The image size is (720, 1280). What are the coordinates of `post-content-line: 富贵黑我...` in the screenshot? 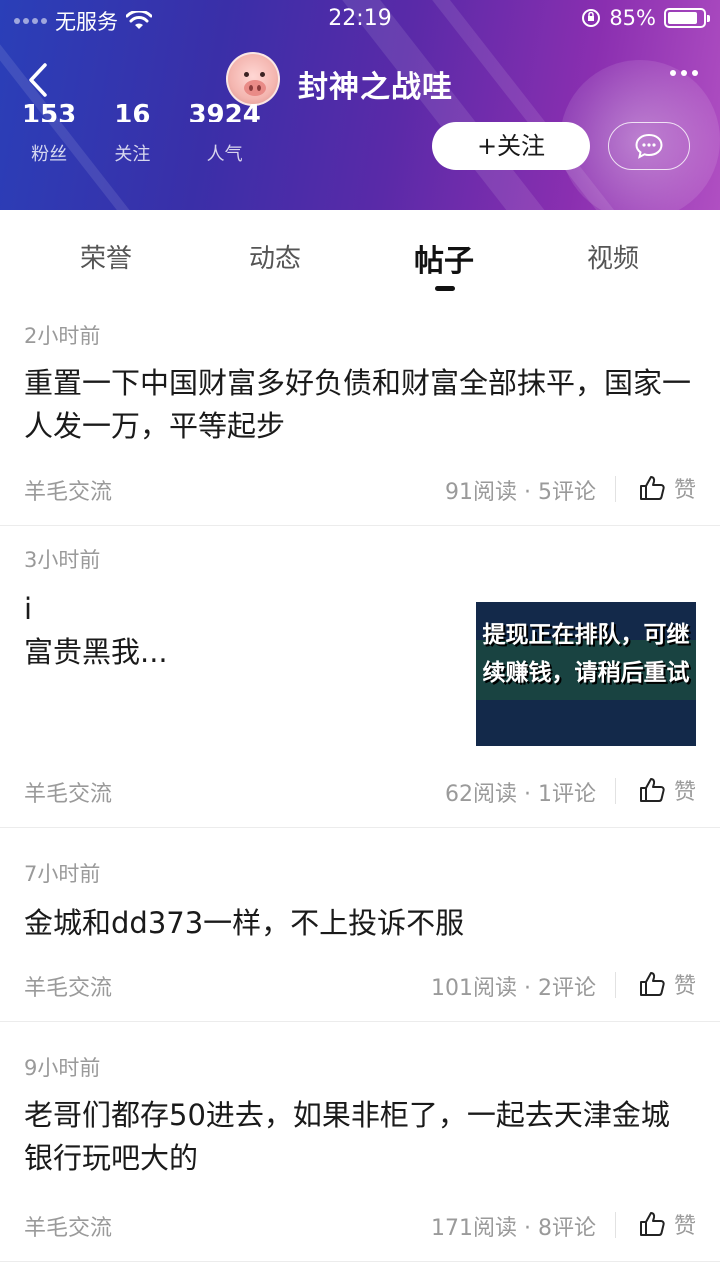 It's located at (96, 652).